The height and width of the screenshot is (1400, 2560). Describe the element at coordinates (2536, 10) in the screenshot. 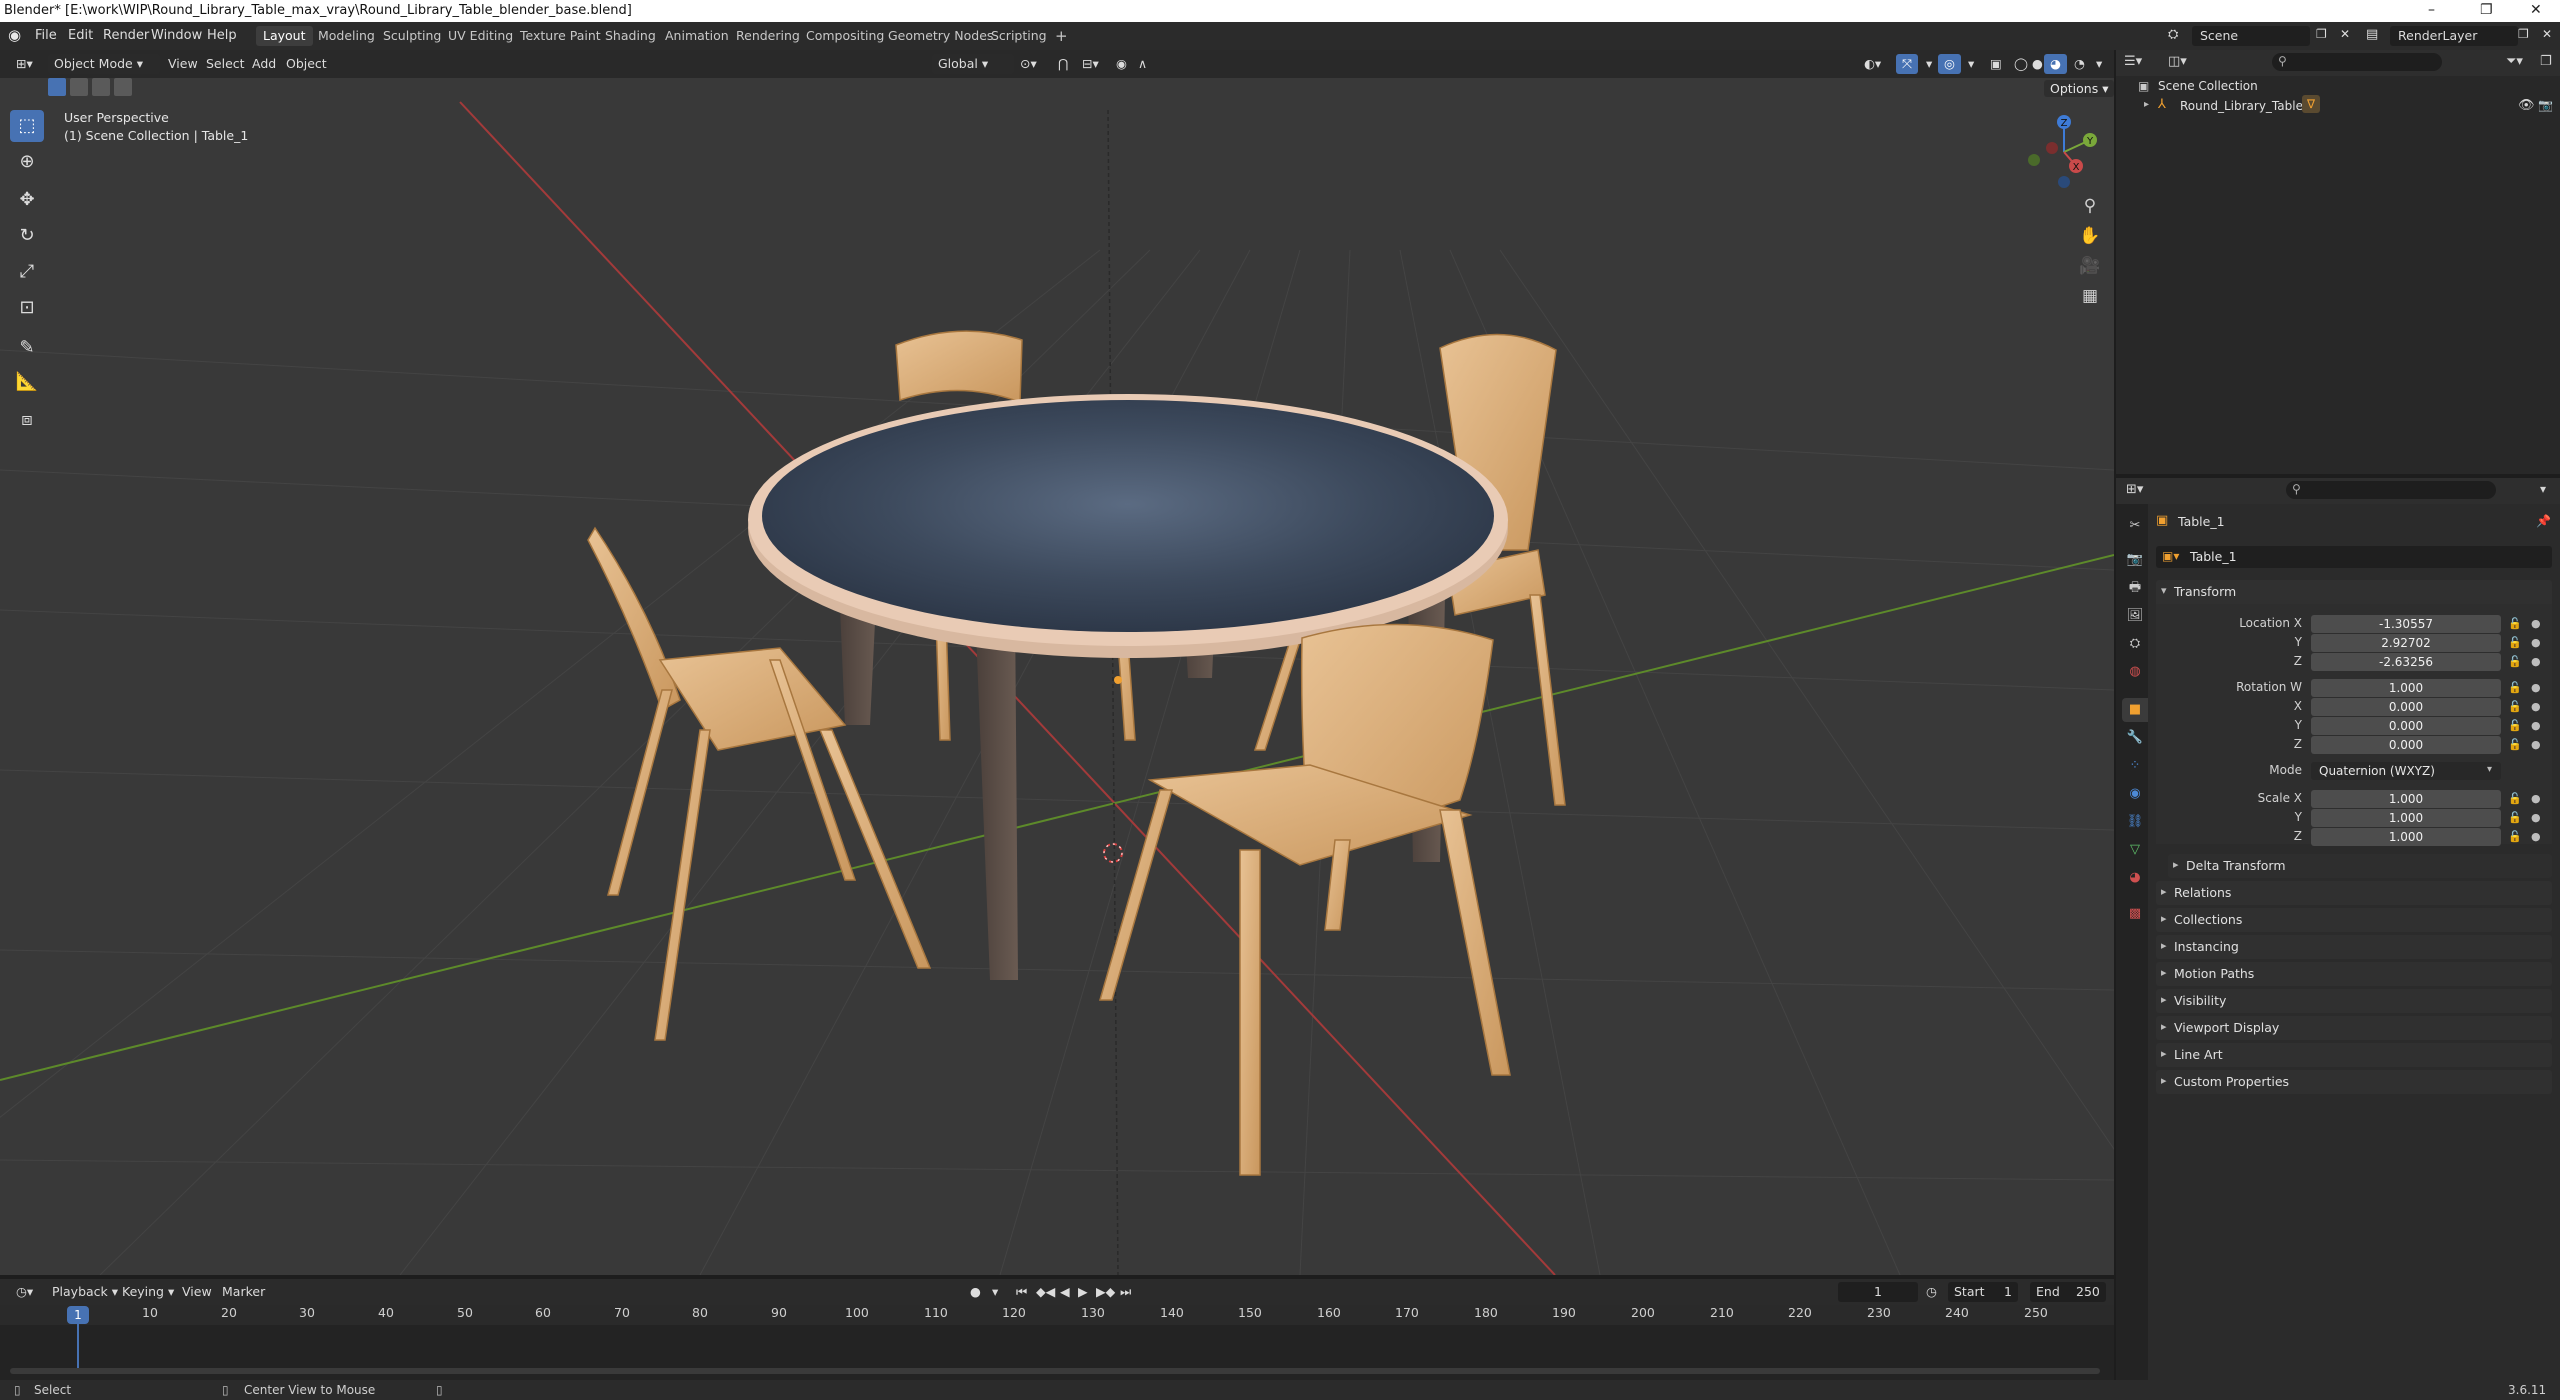

I see `close-button: ✕` at that location.